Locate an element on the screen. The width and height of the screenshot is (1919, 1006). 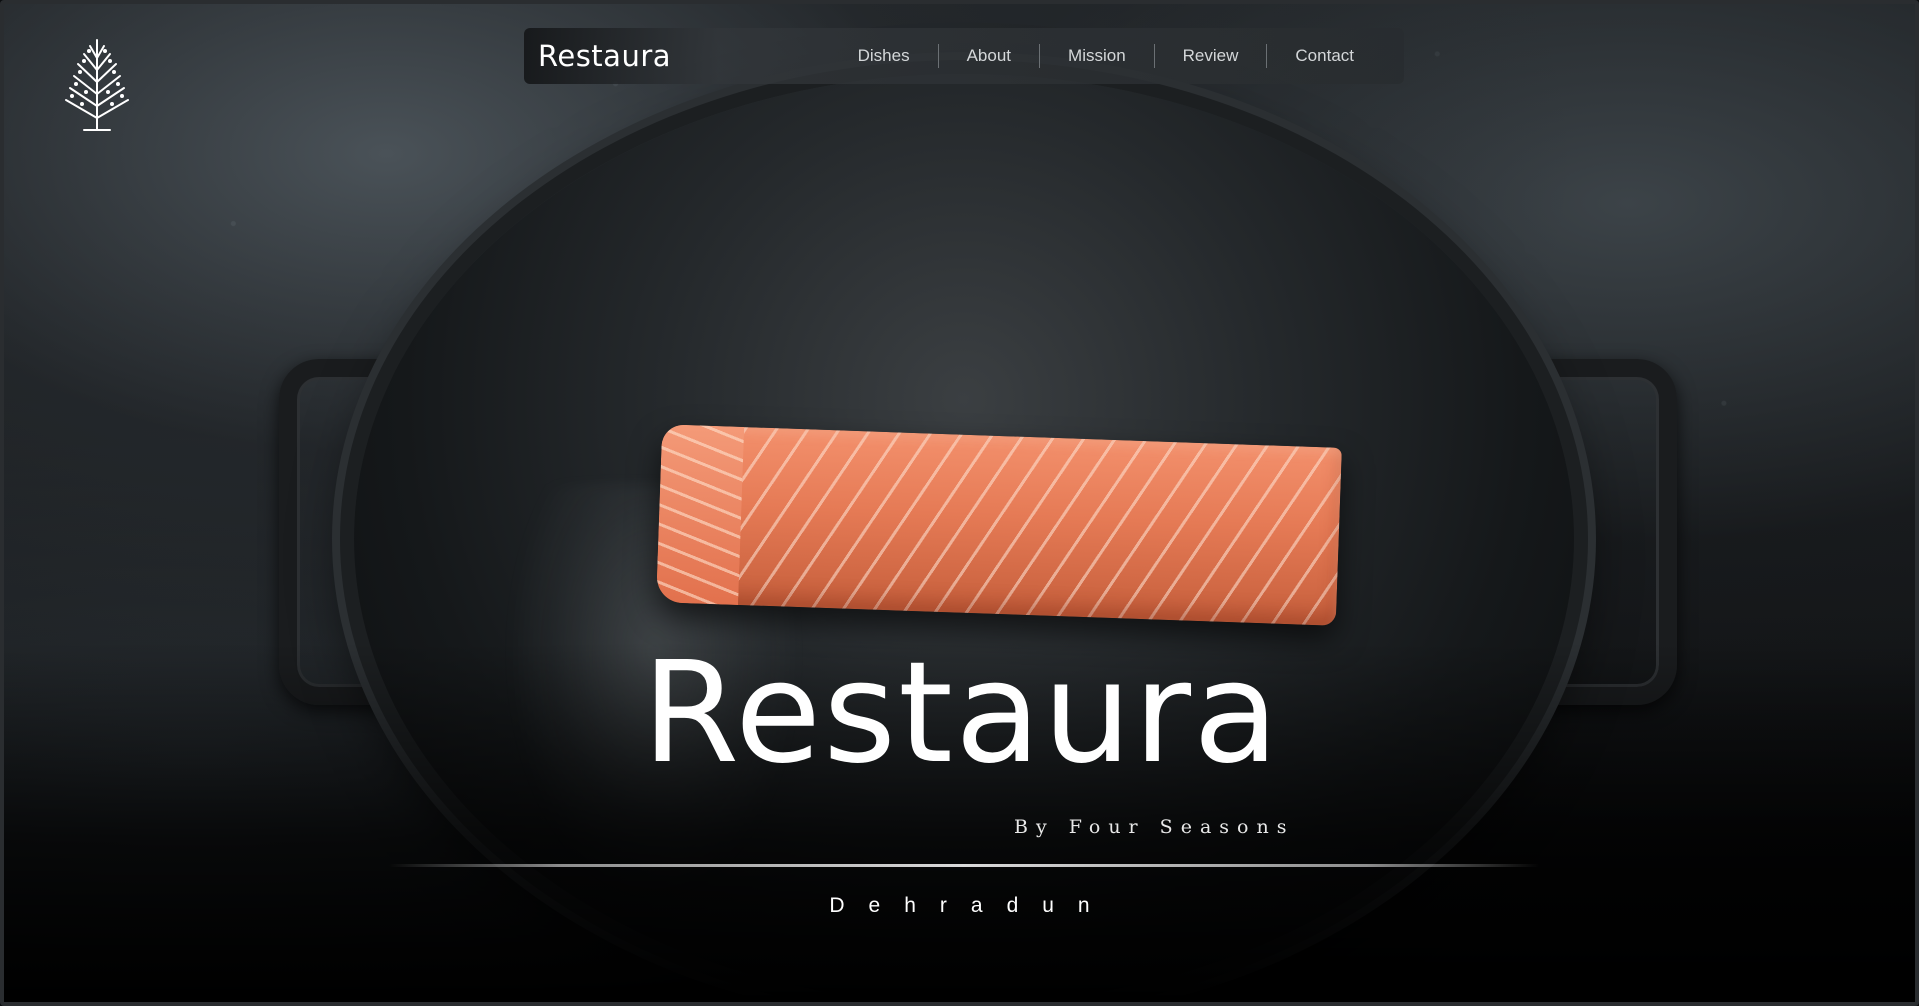
nav-link-mission: Mission is located at coordinates (1097, 56).